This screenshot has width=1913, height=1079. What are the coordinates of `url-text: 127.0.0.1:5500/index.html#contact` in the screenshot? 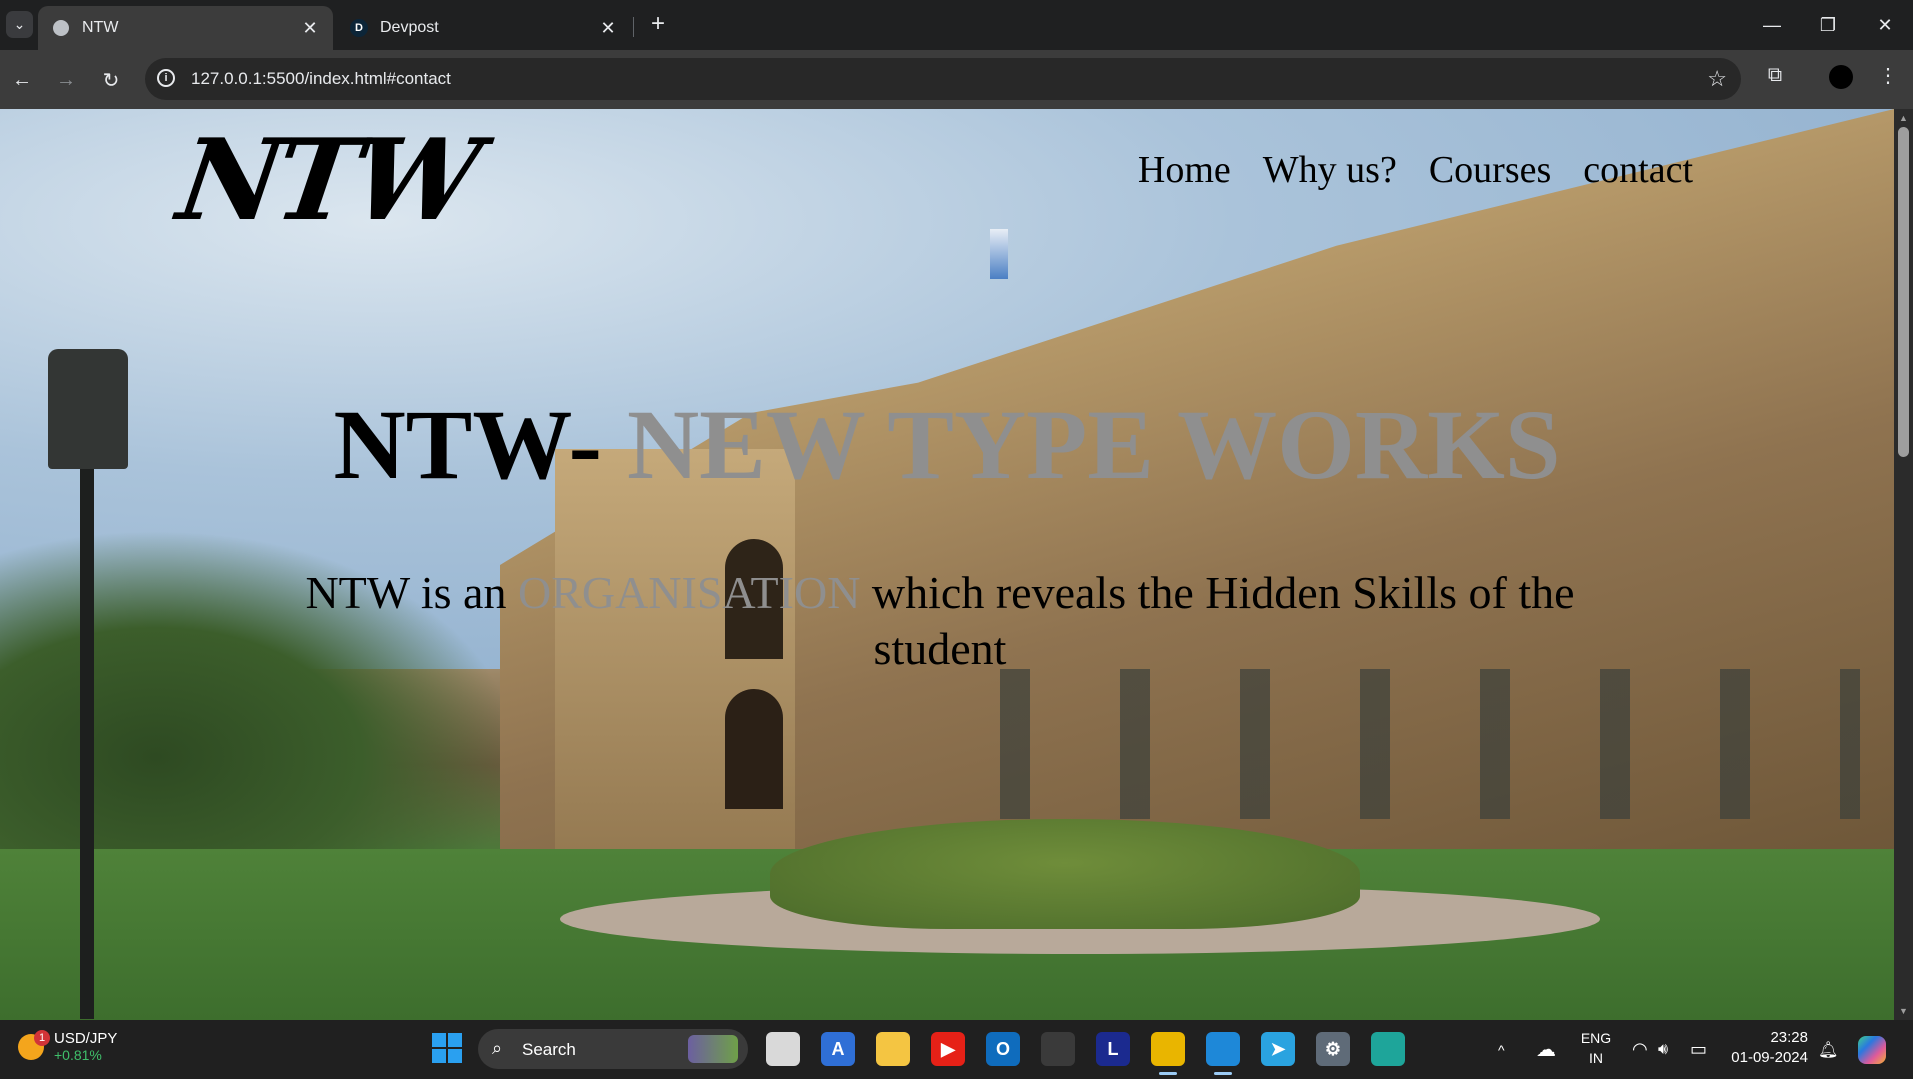 It's located at (321, 79).